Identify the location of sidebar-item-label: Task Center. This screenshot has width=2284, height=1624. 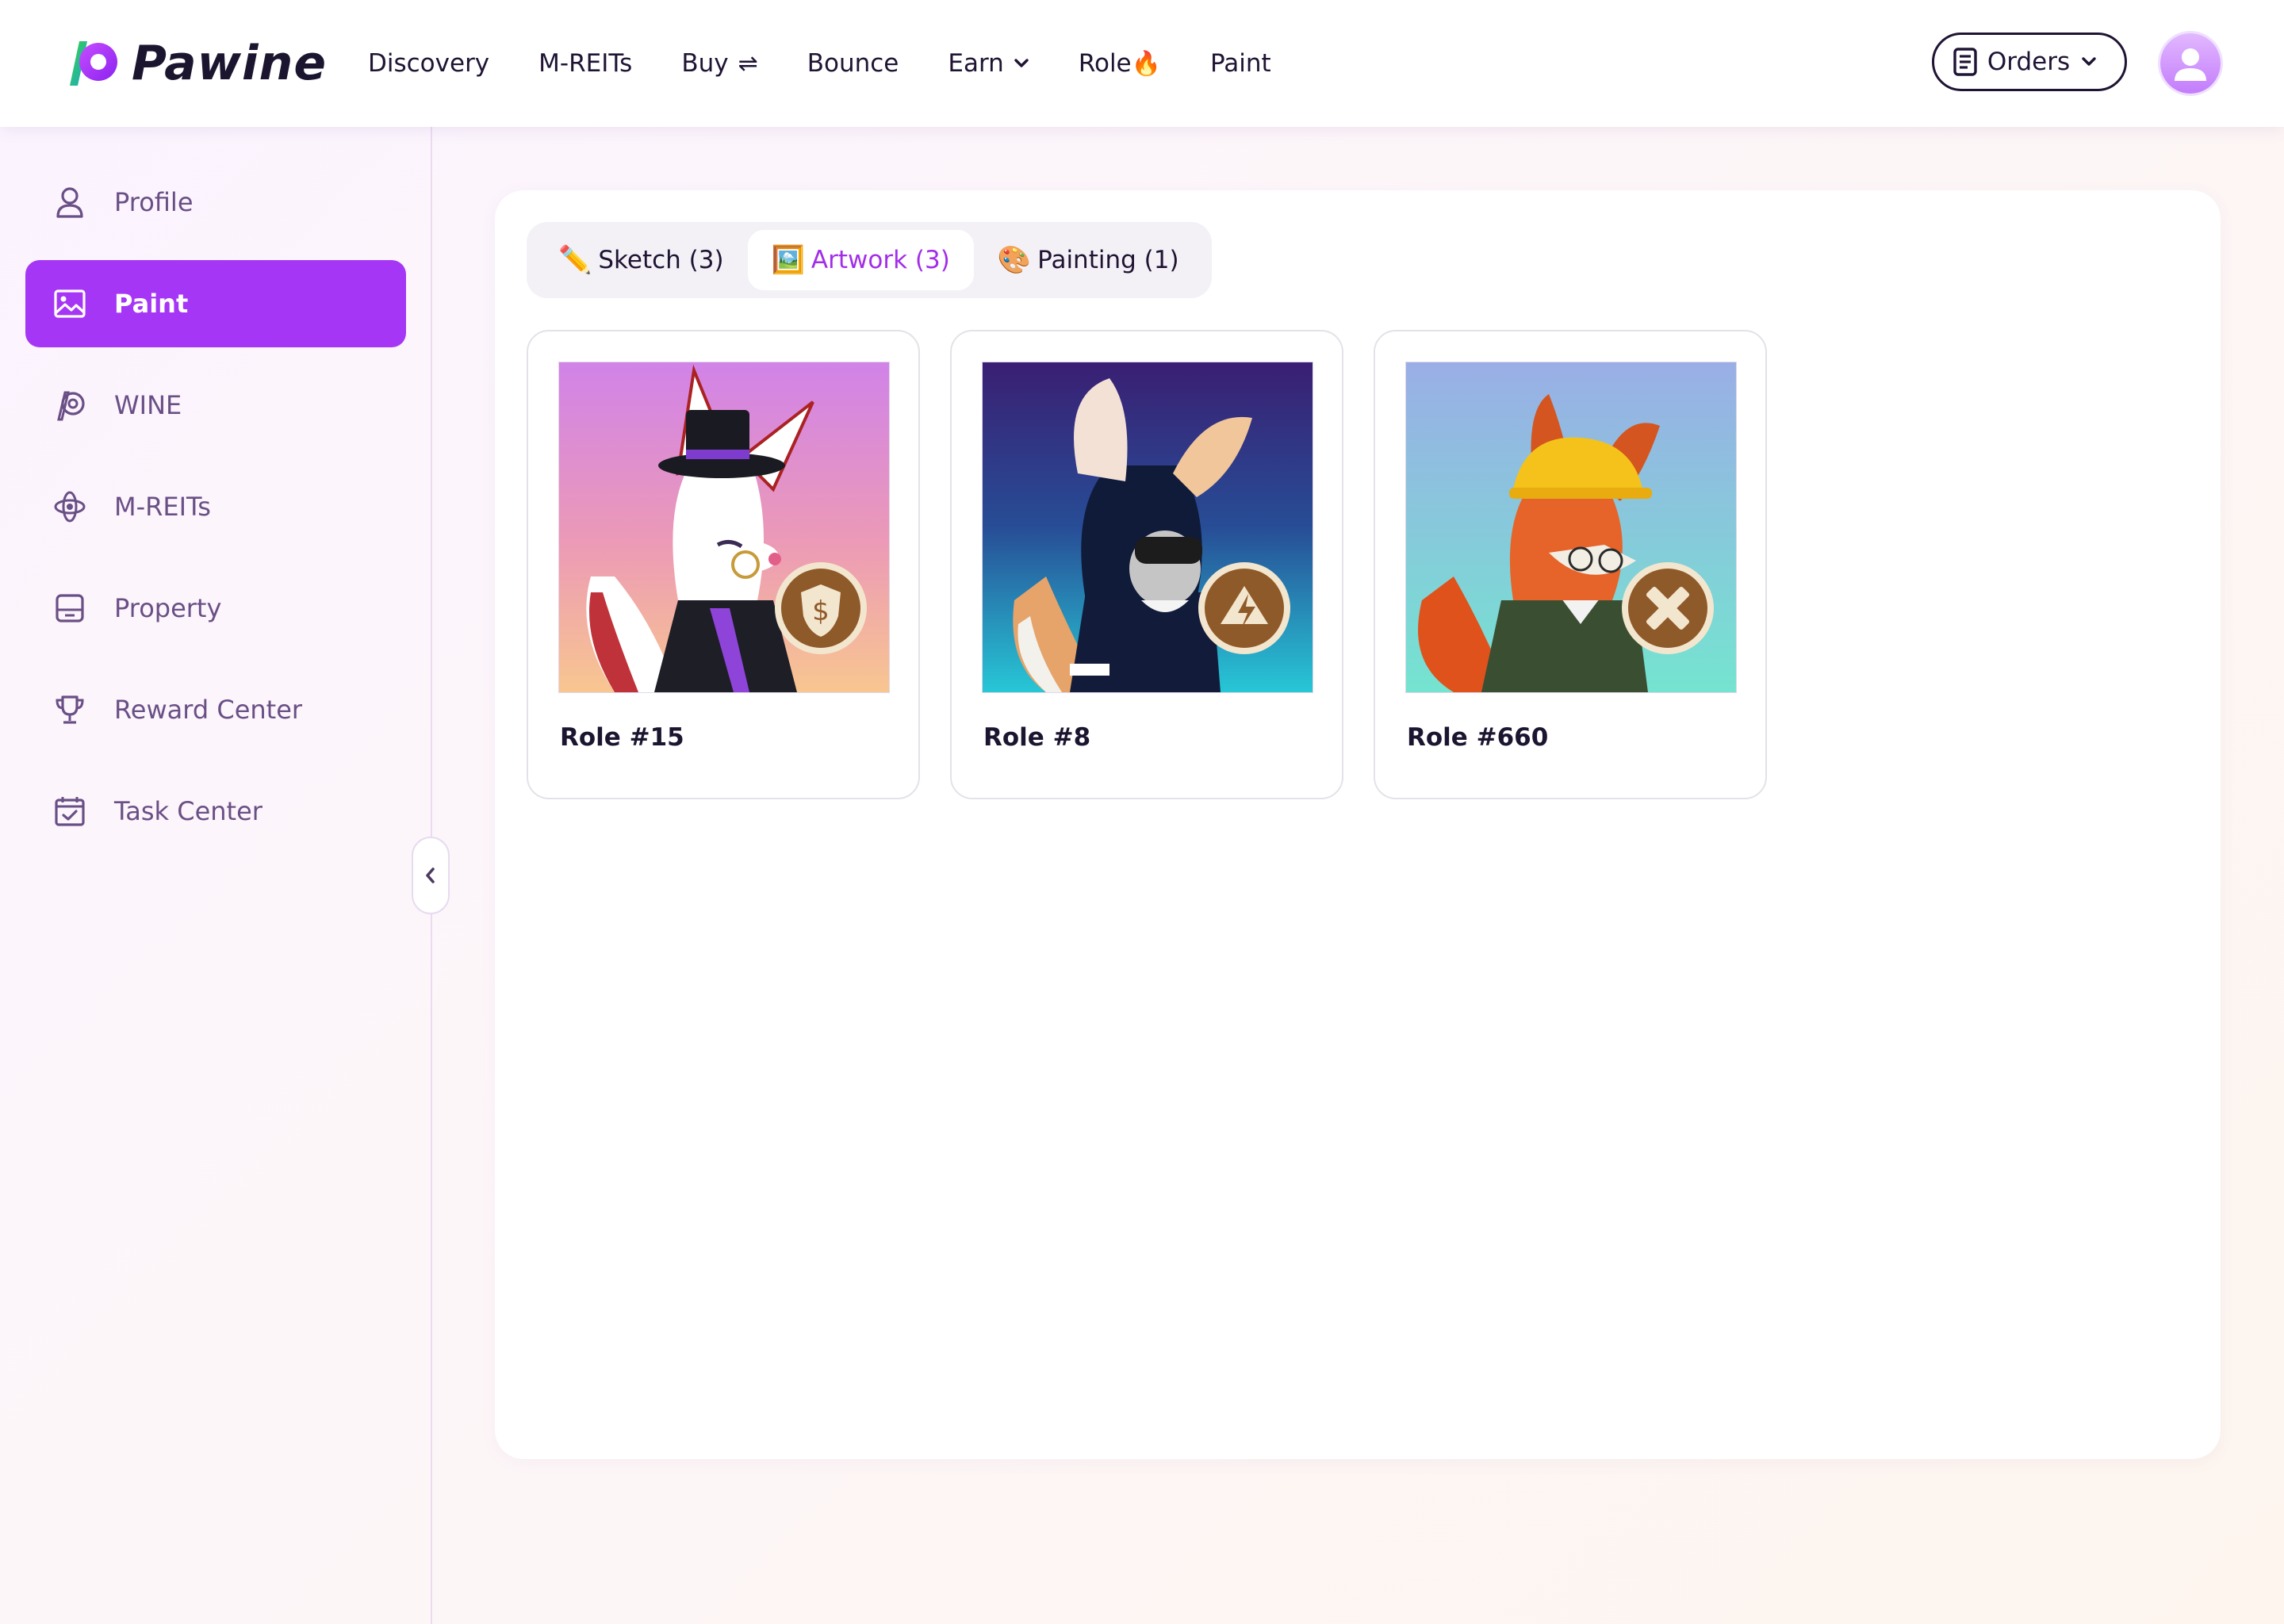
(188, 811).